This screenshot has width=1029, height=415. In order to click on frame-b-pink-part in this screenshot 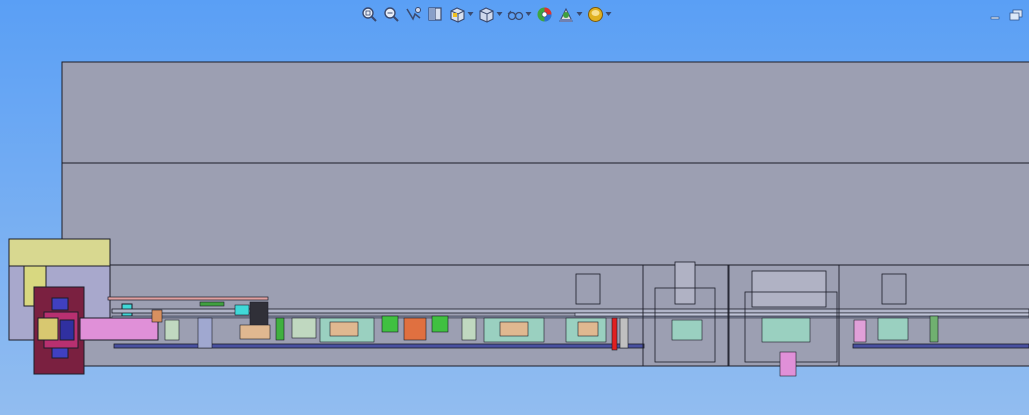, I will do `click(788, 364)`.